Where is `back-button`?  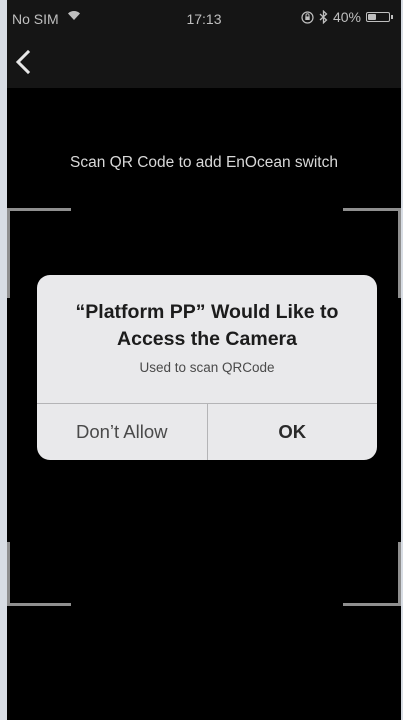
back-button is located at coordinates (26, 63).